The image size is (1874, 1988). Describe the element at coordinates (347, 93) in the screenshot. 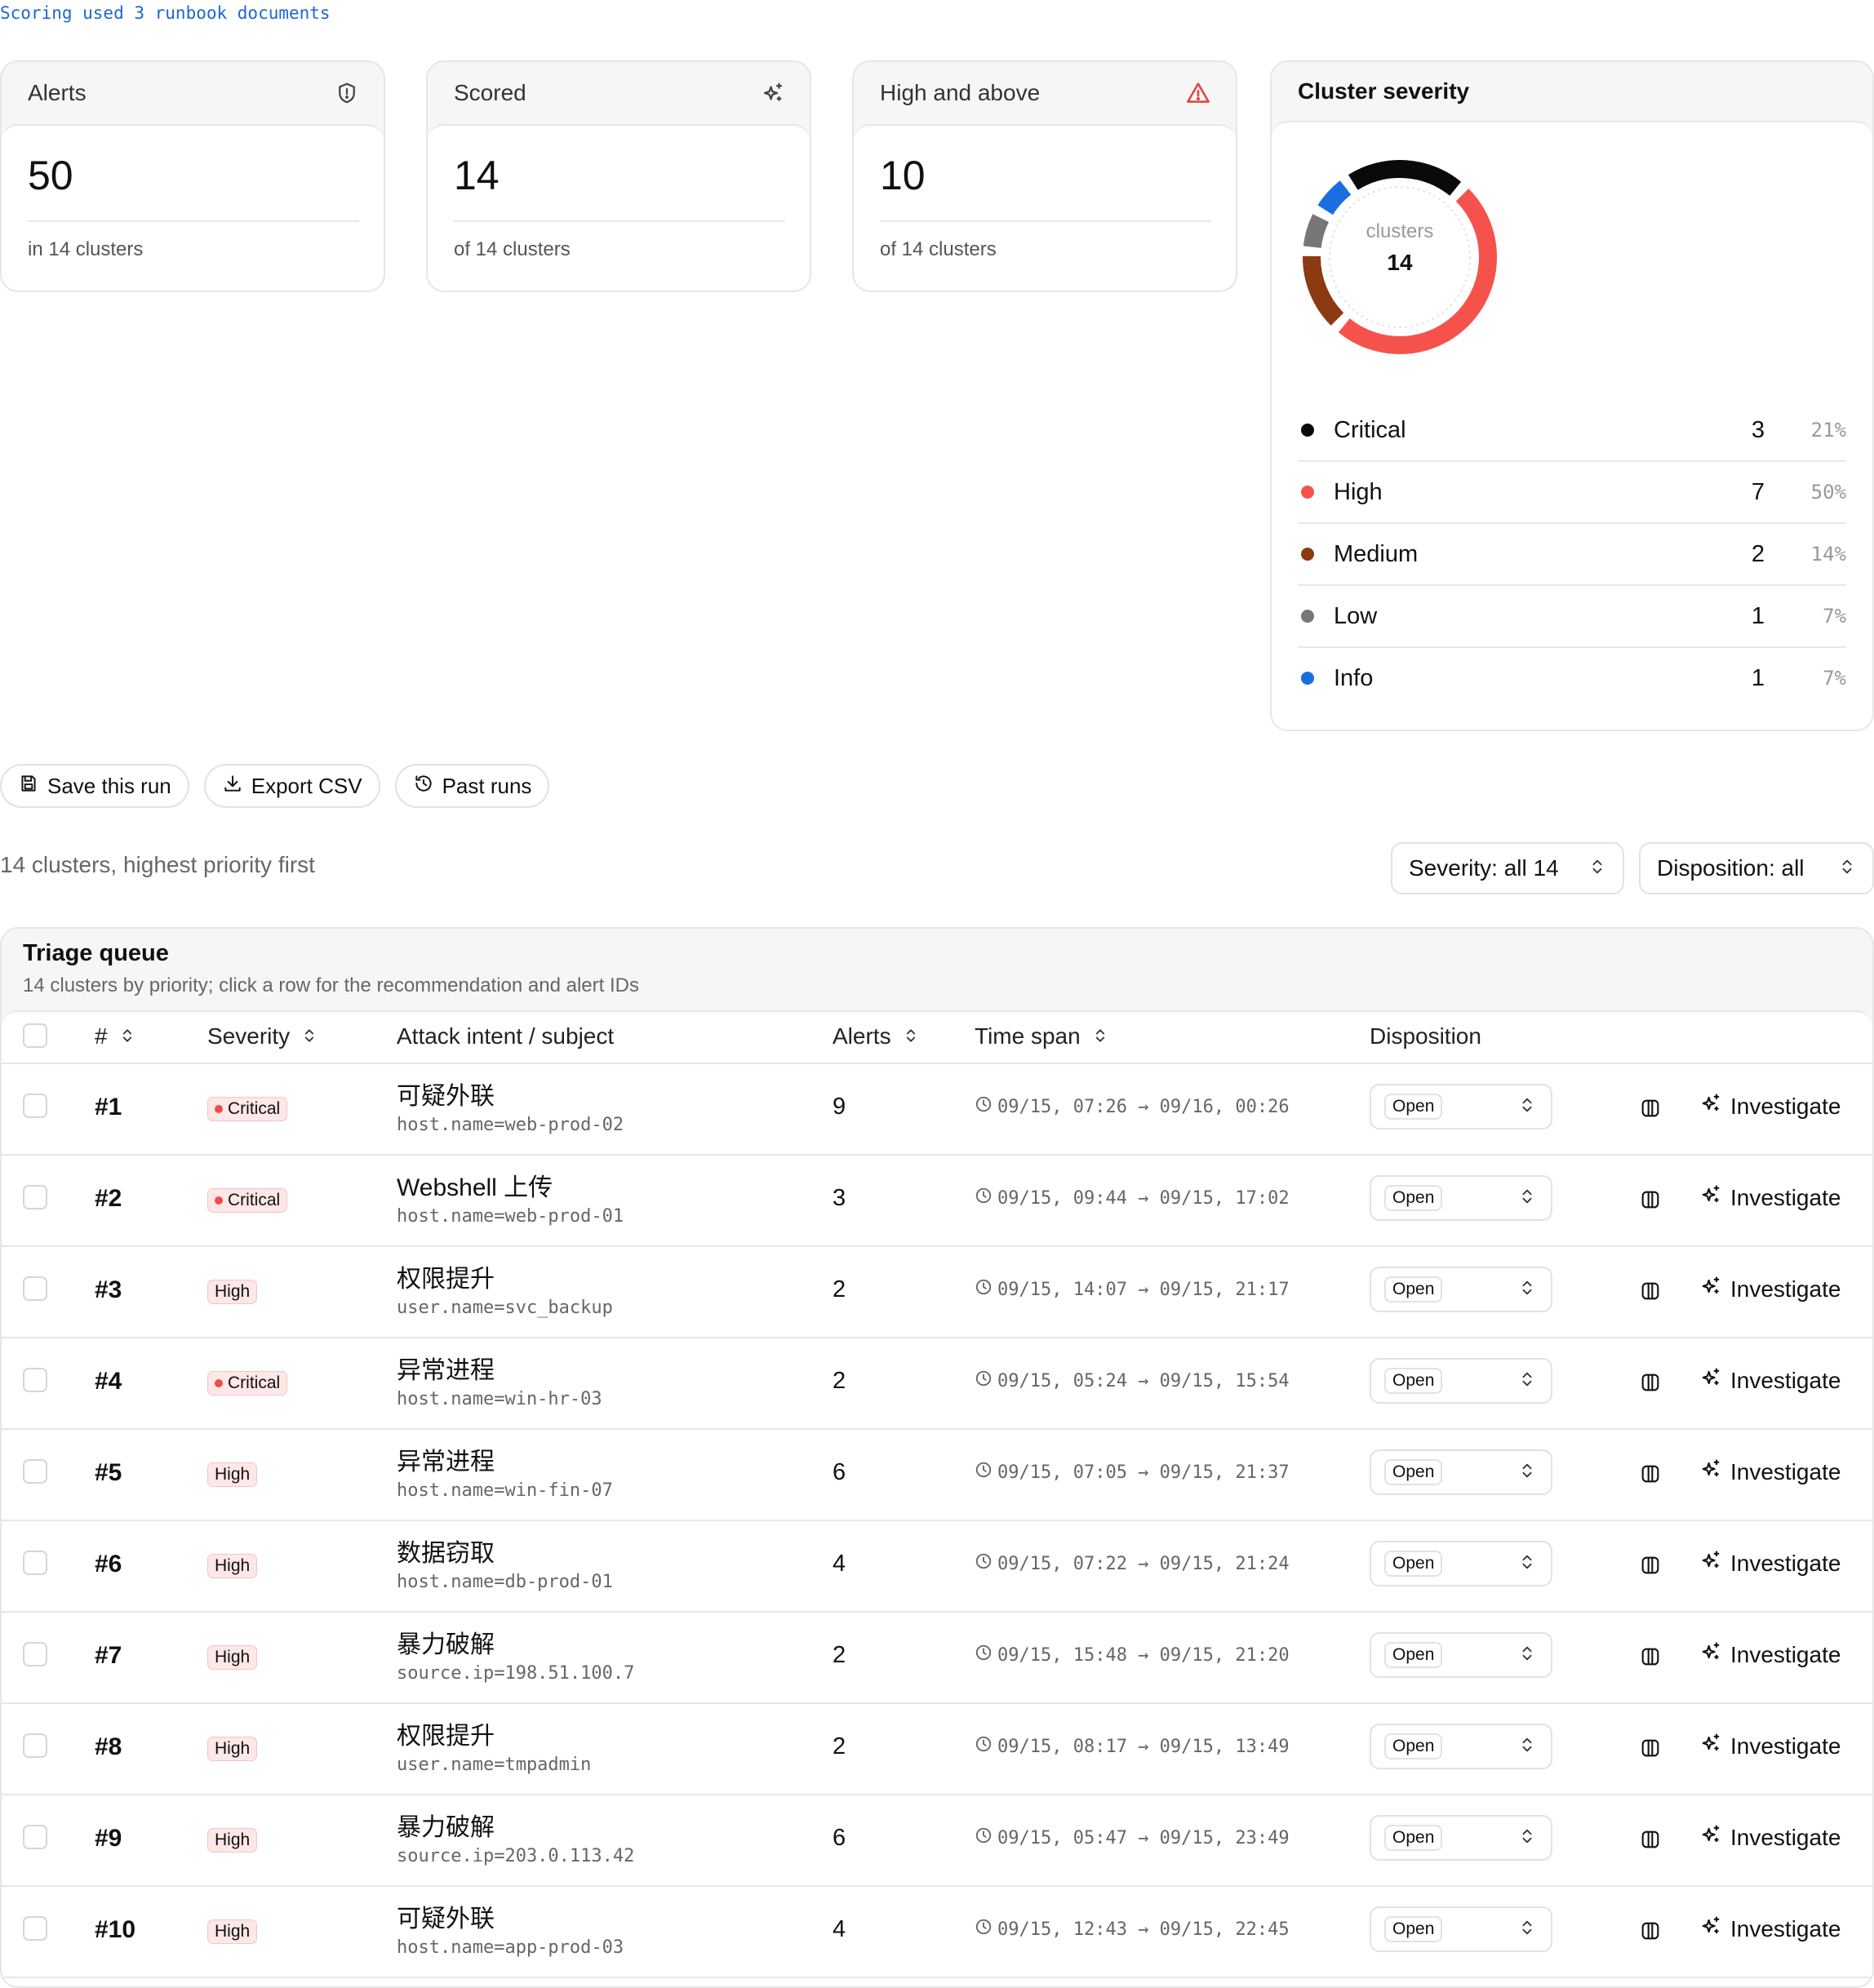

I see `shield-icon` at that location.